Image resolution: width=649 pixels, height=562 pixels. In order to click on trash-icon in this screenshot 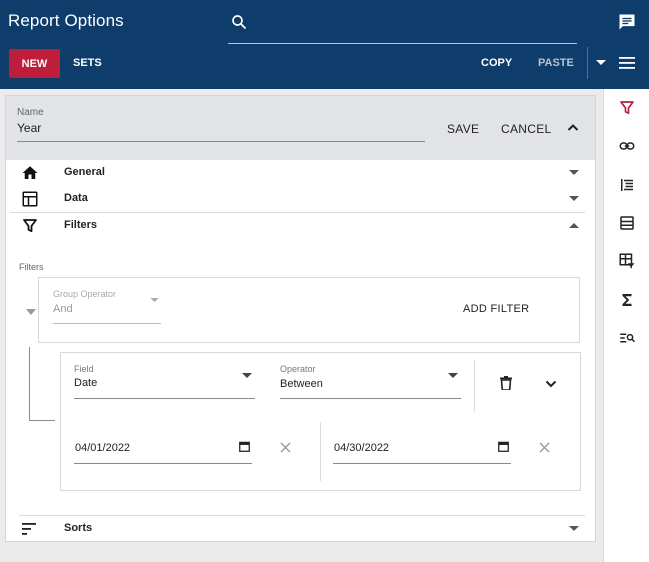, I will do `click(506, 383)`.